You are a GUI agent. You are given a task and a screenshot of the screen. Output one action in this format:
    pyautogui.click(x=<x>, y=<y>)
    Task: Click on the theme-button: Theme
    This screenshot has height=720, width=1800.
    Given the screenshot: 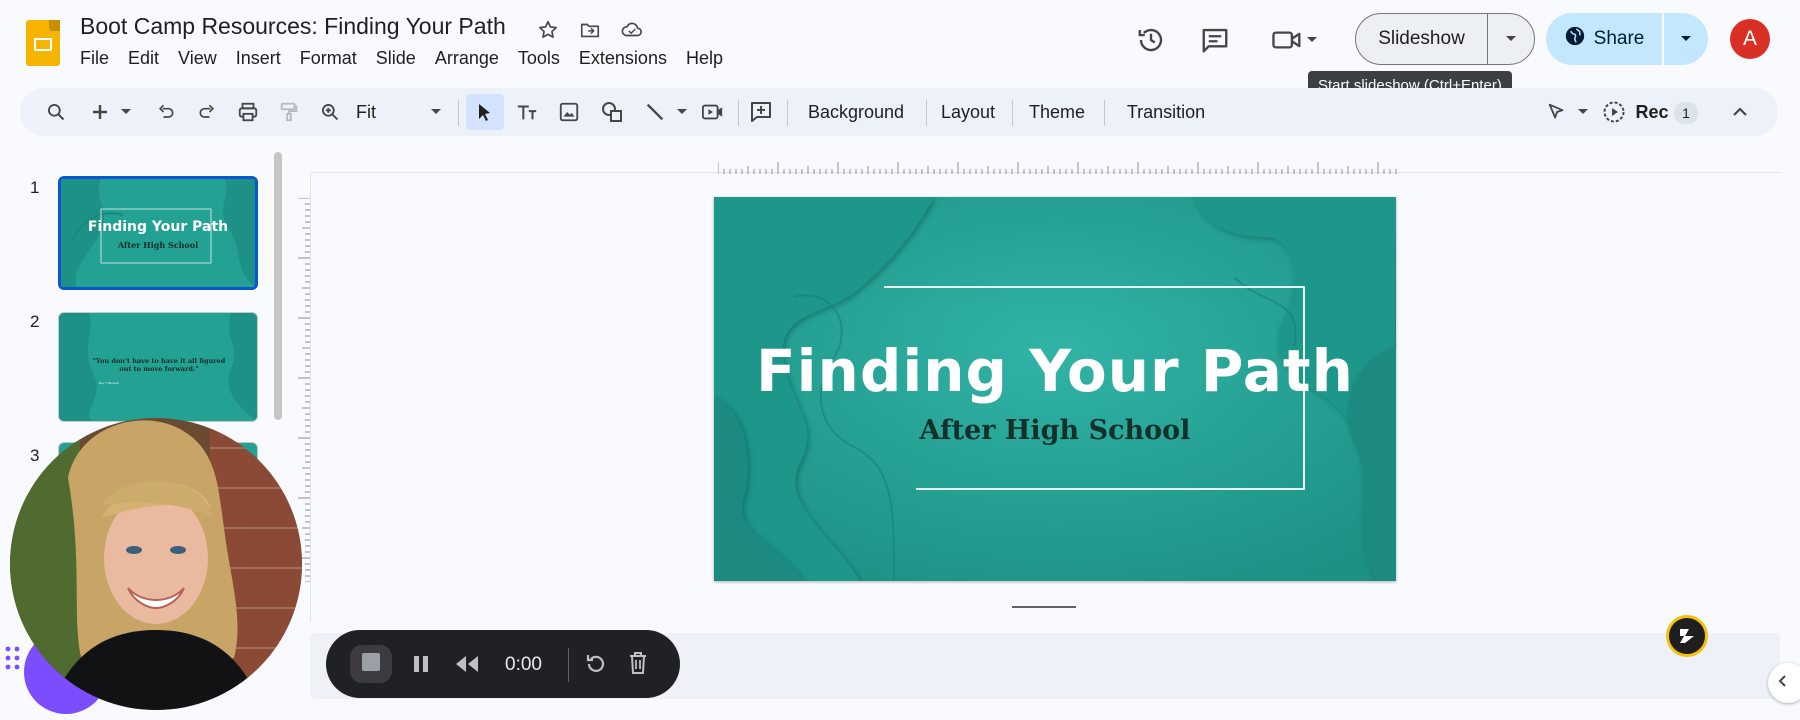 What is the action you would take?
    pyautogui.click(x=1057, y=112)
    